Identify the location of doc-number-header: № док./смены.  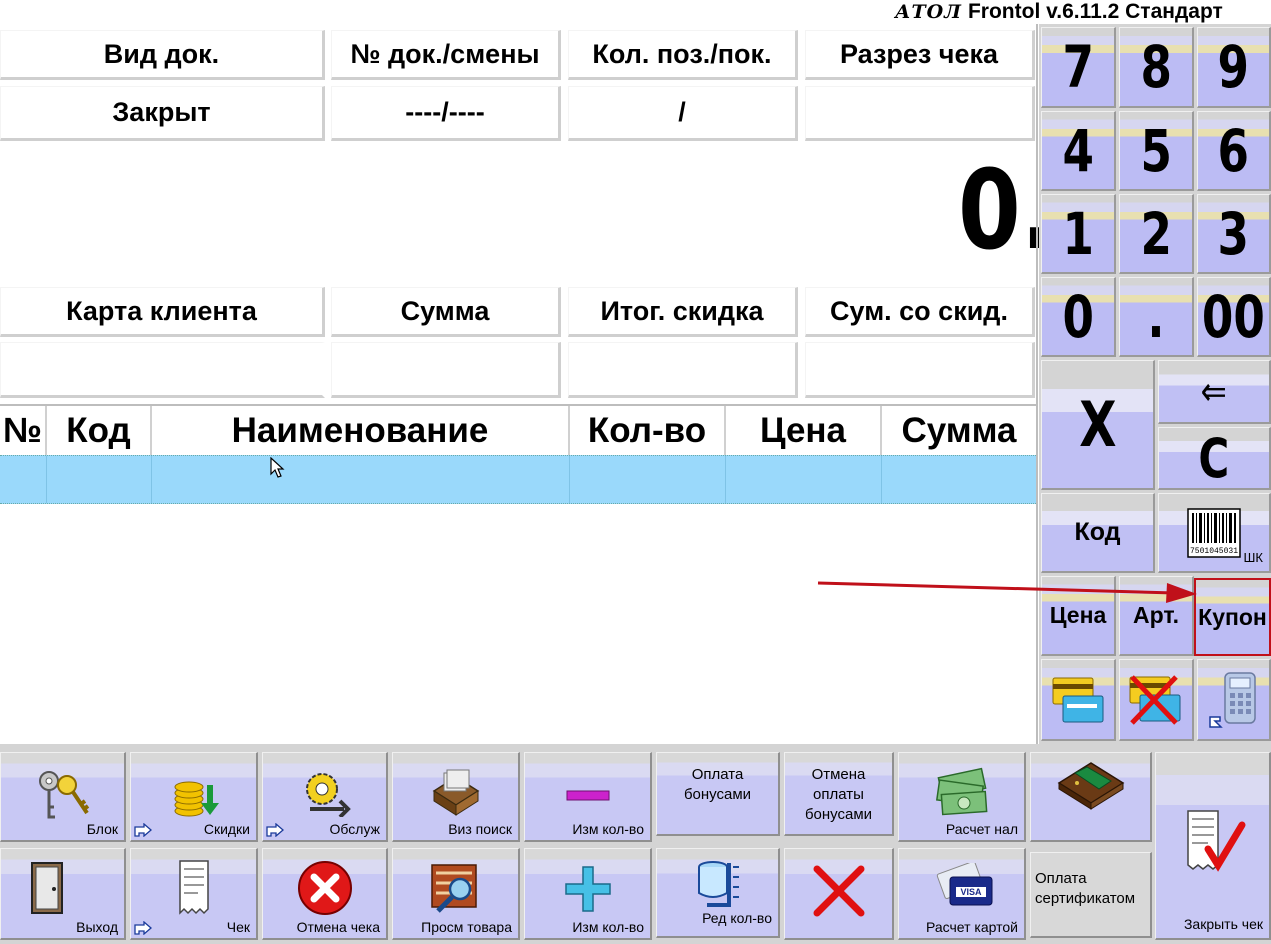
(446, 55).